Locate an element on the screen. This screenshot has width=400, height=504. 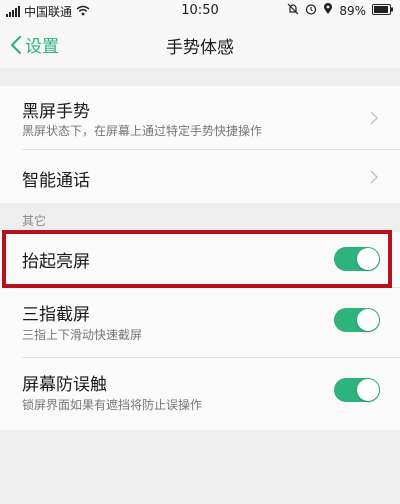
battery-icon is located at coordinates (383, 10).